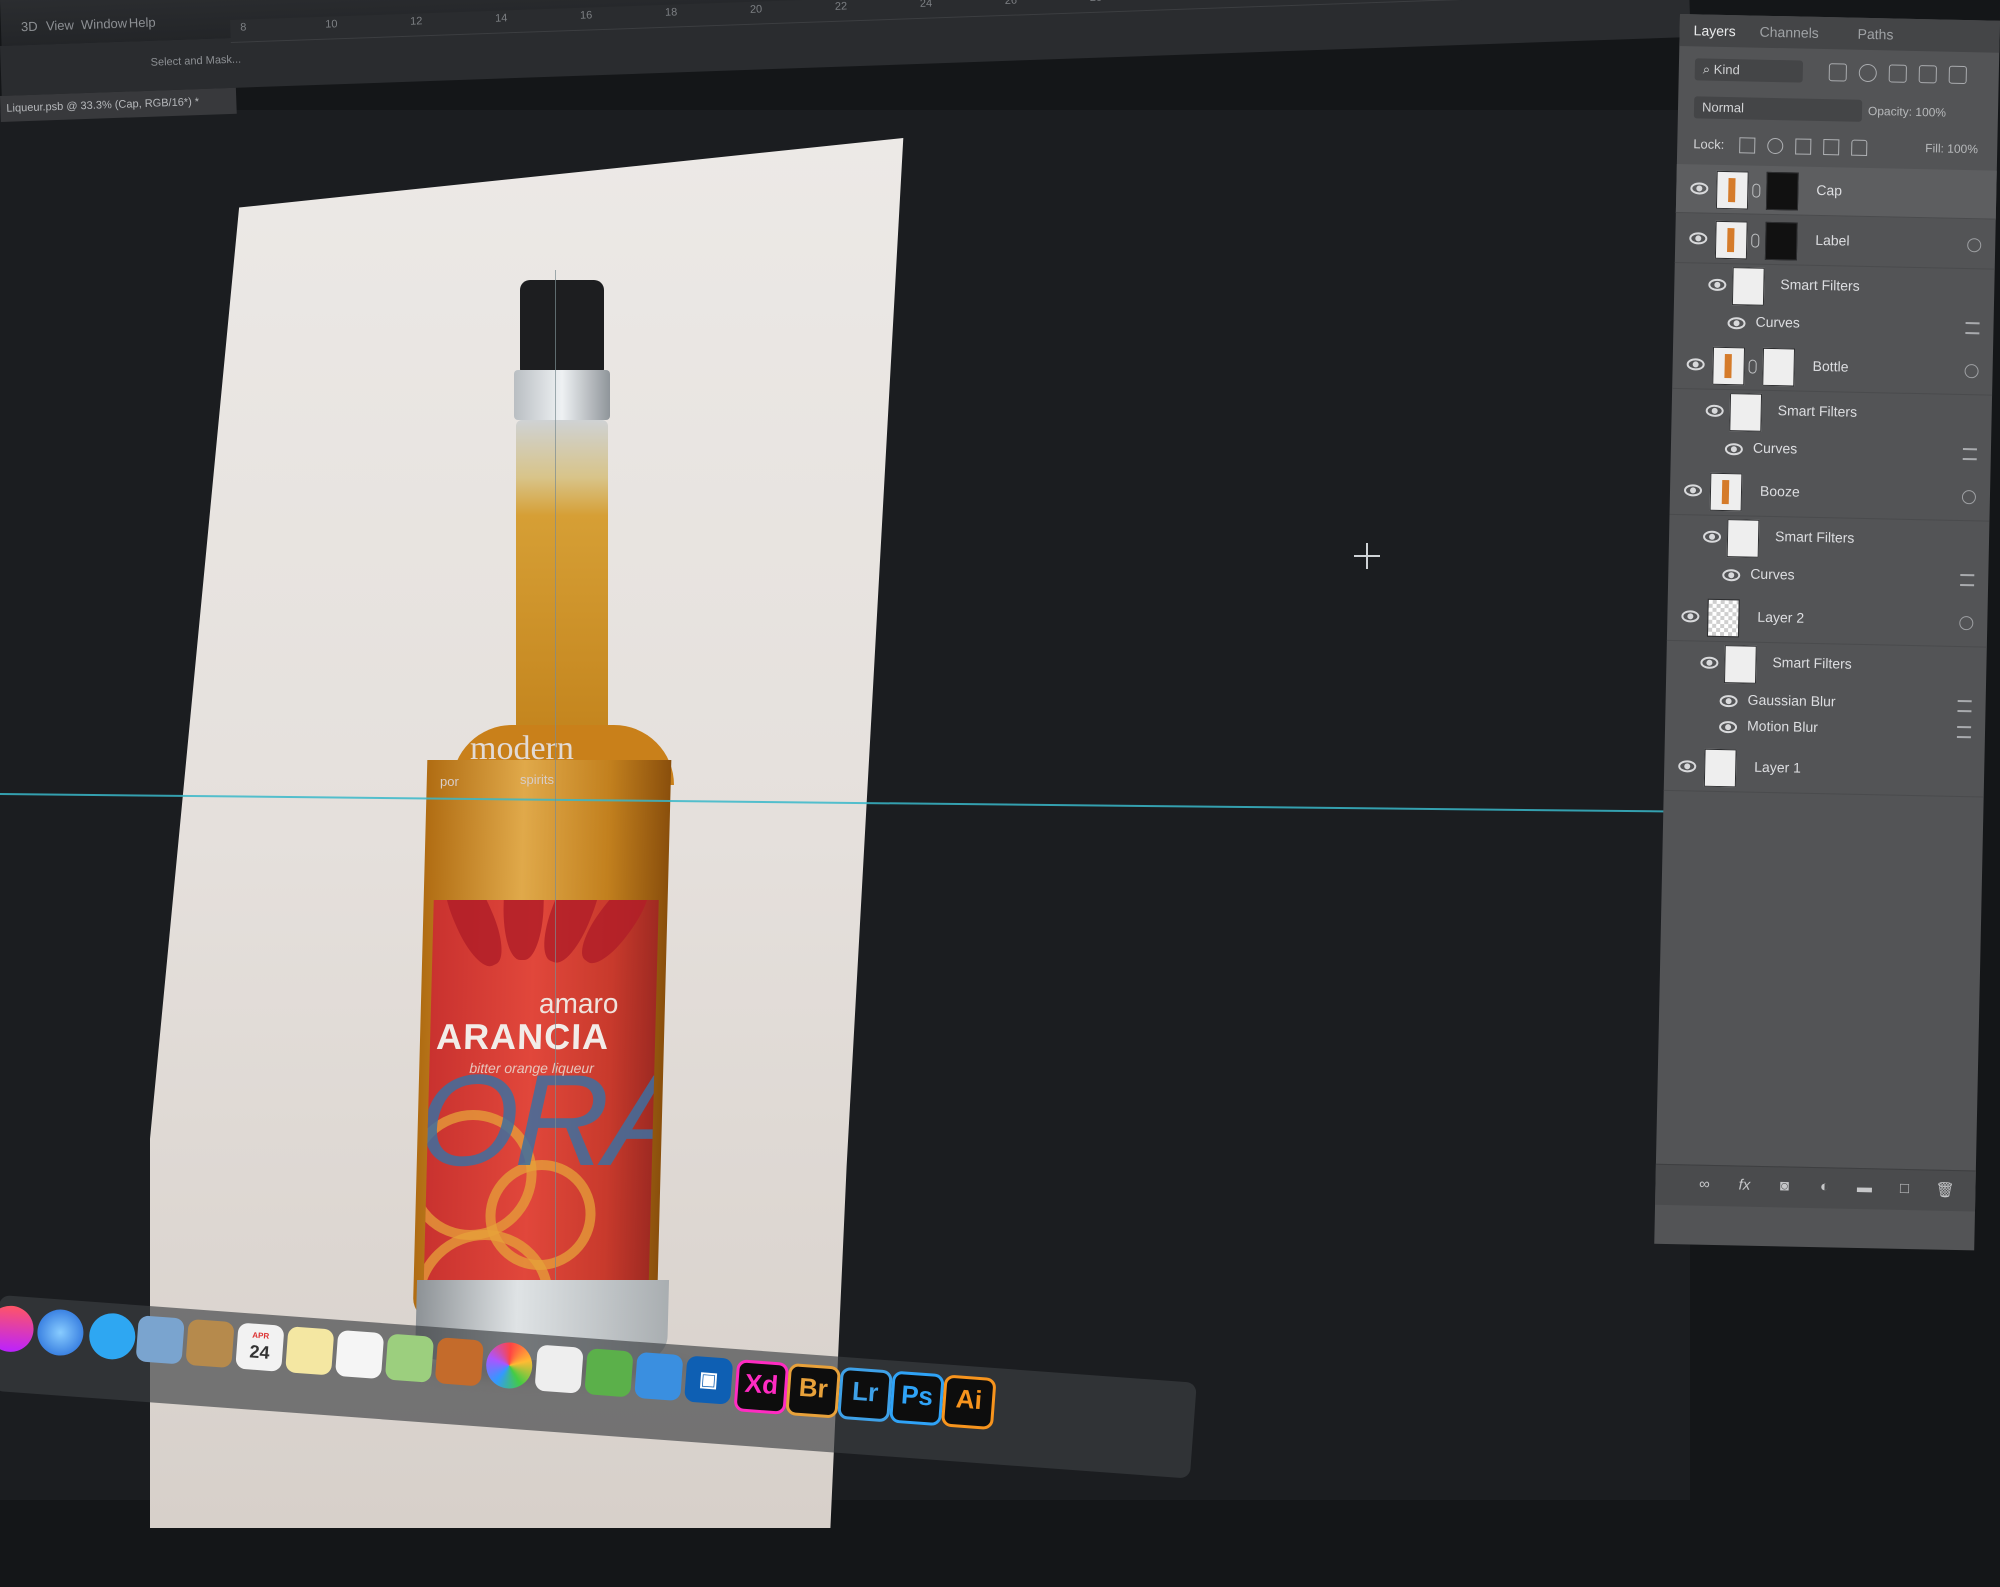  I want to click on layer-name: Layer 1, so click(1777, 767).